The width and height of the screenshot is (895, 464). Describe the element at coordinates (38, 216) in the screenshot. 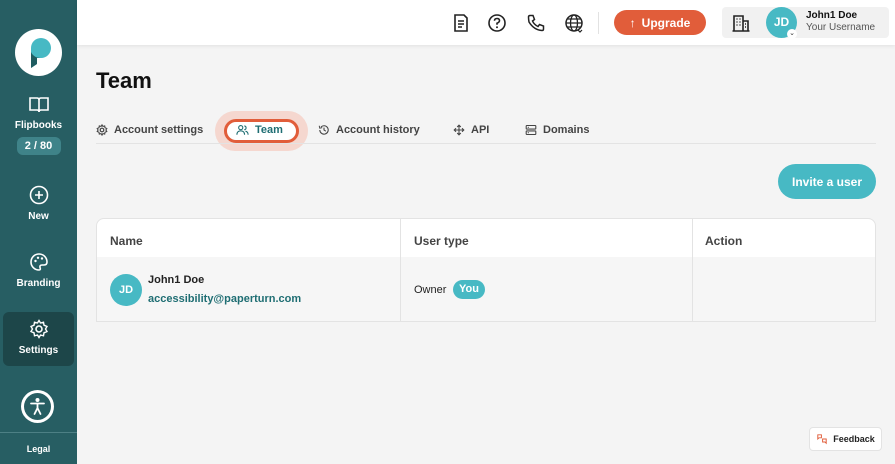

I see `sidebar-item-label: New` at that location.